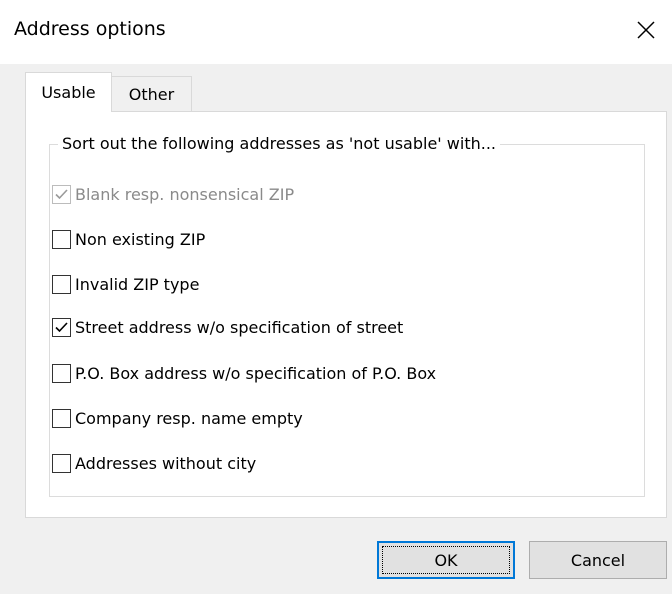 Image resolution: width=672 pixels, height=594 pixels. I want to click on checkbox-label: Addresses without city, so click(166, 463).